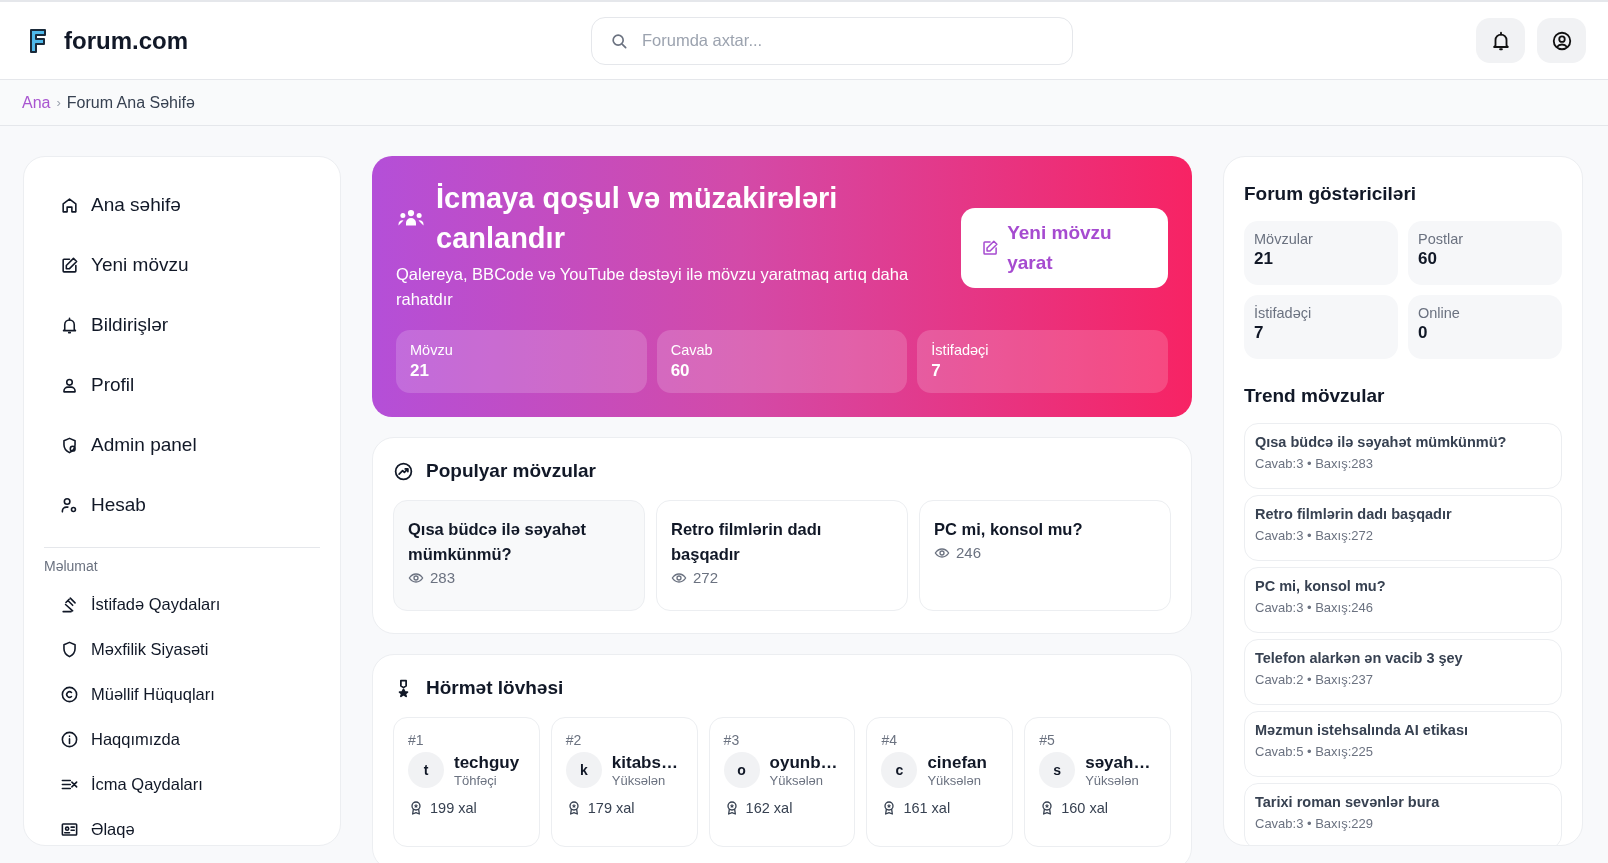 The image size is (1608, 863). I want to click on sidebar-link: Haqqımızda, so click(182, 739).